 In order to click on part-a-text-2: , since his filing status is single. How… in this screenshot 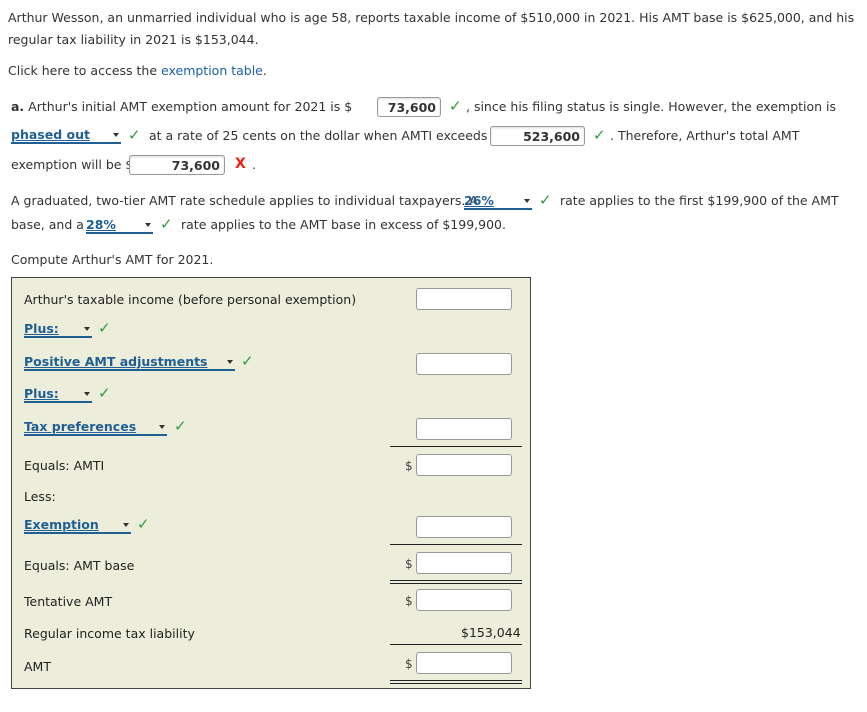, I will do `click(651, 106)`.